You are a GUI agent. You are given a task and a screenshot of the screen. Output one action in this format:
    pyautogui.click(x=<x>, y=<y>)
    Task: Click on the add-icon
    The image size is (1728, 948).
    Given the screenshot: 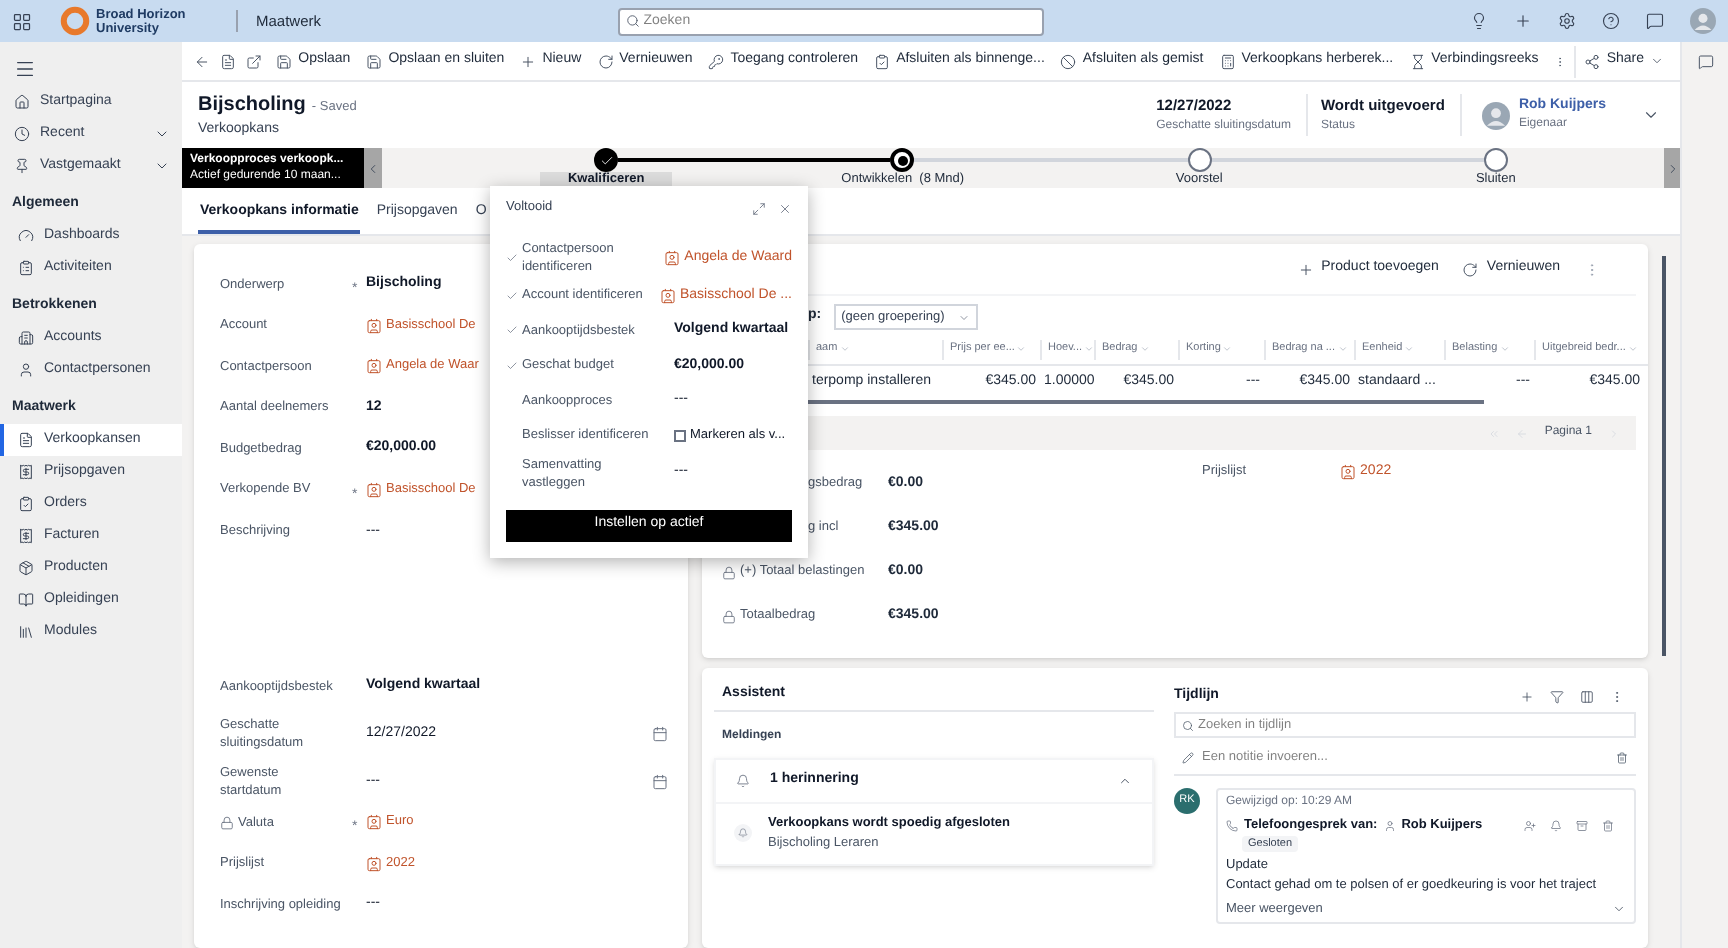 What is the action you would take?
    pyautogui.click(x=1523, y=21)
    